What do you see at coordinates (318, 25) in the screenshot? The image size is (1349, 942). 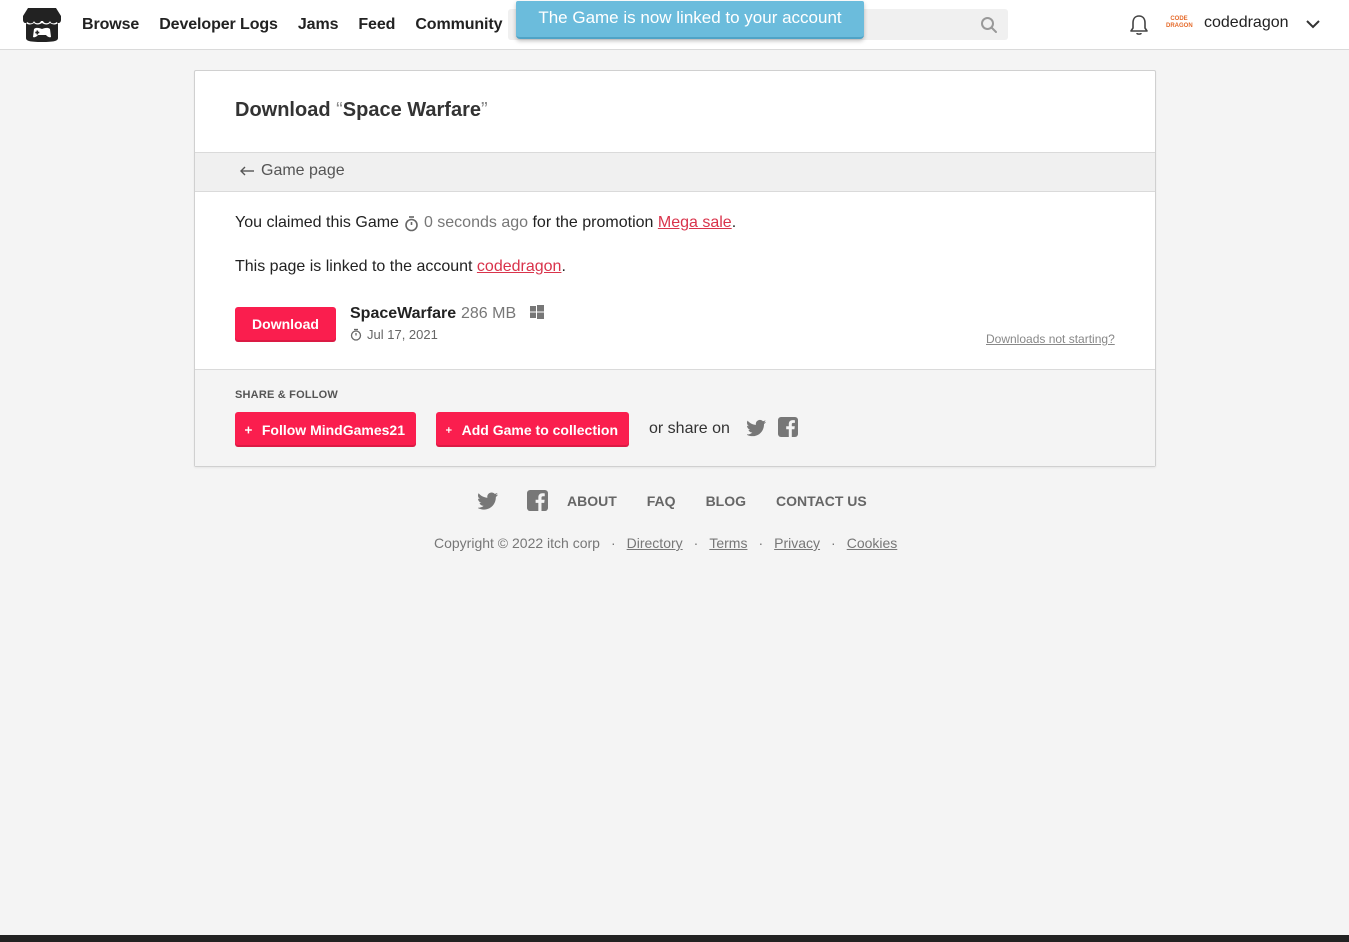 I see `nav-jams: Jams` at bounding box center [318, 25].